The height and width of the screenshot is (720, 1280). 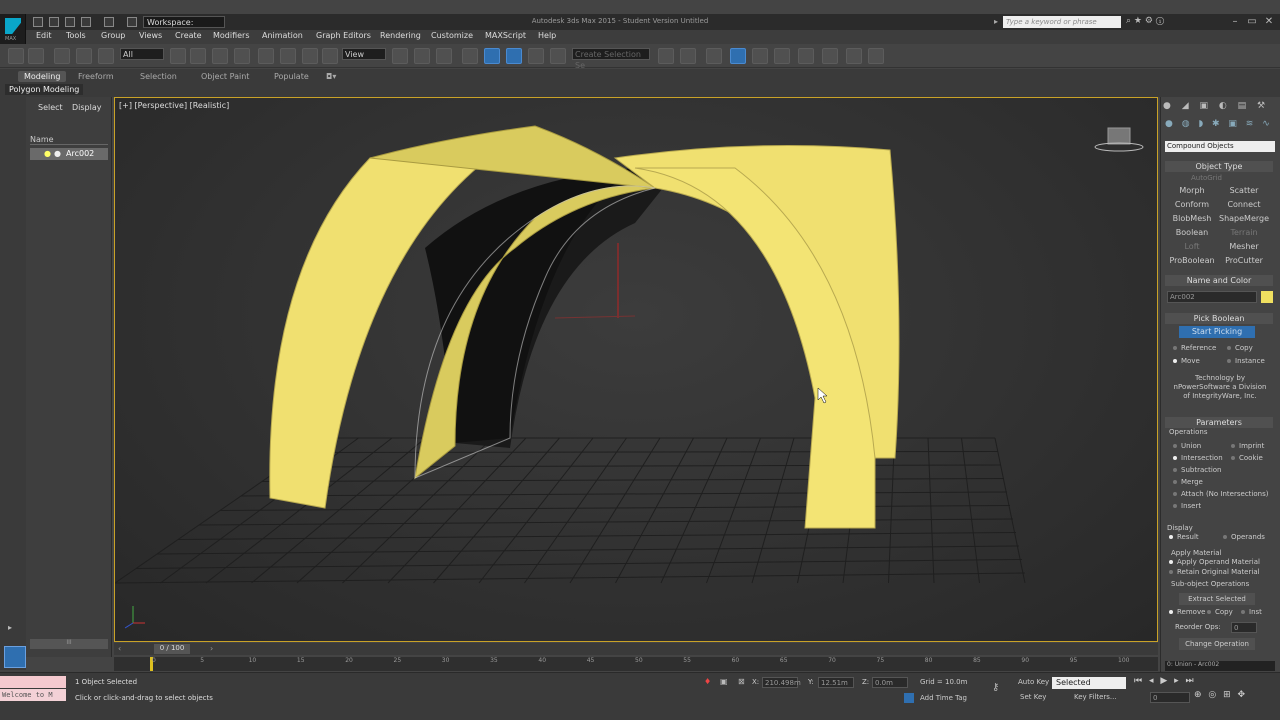 What do you see at coordinates (1192, 219) in the screenshot?
I see `object-type-blobmesh-button: BlobMesh` at bounding box center [1192, 219].